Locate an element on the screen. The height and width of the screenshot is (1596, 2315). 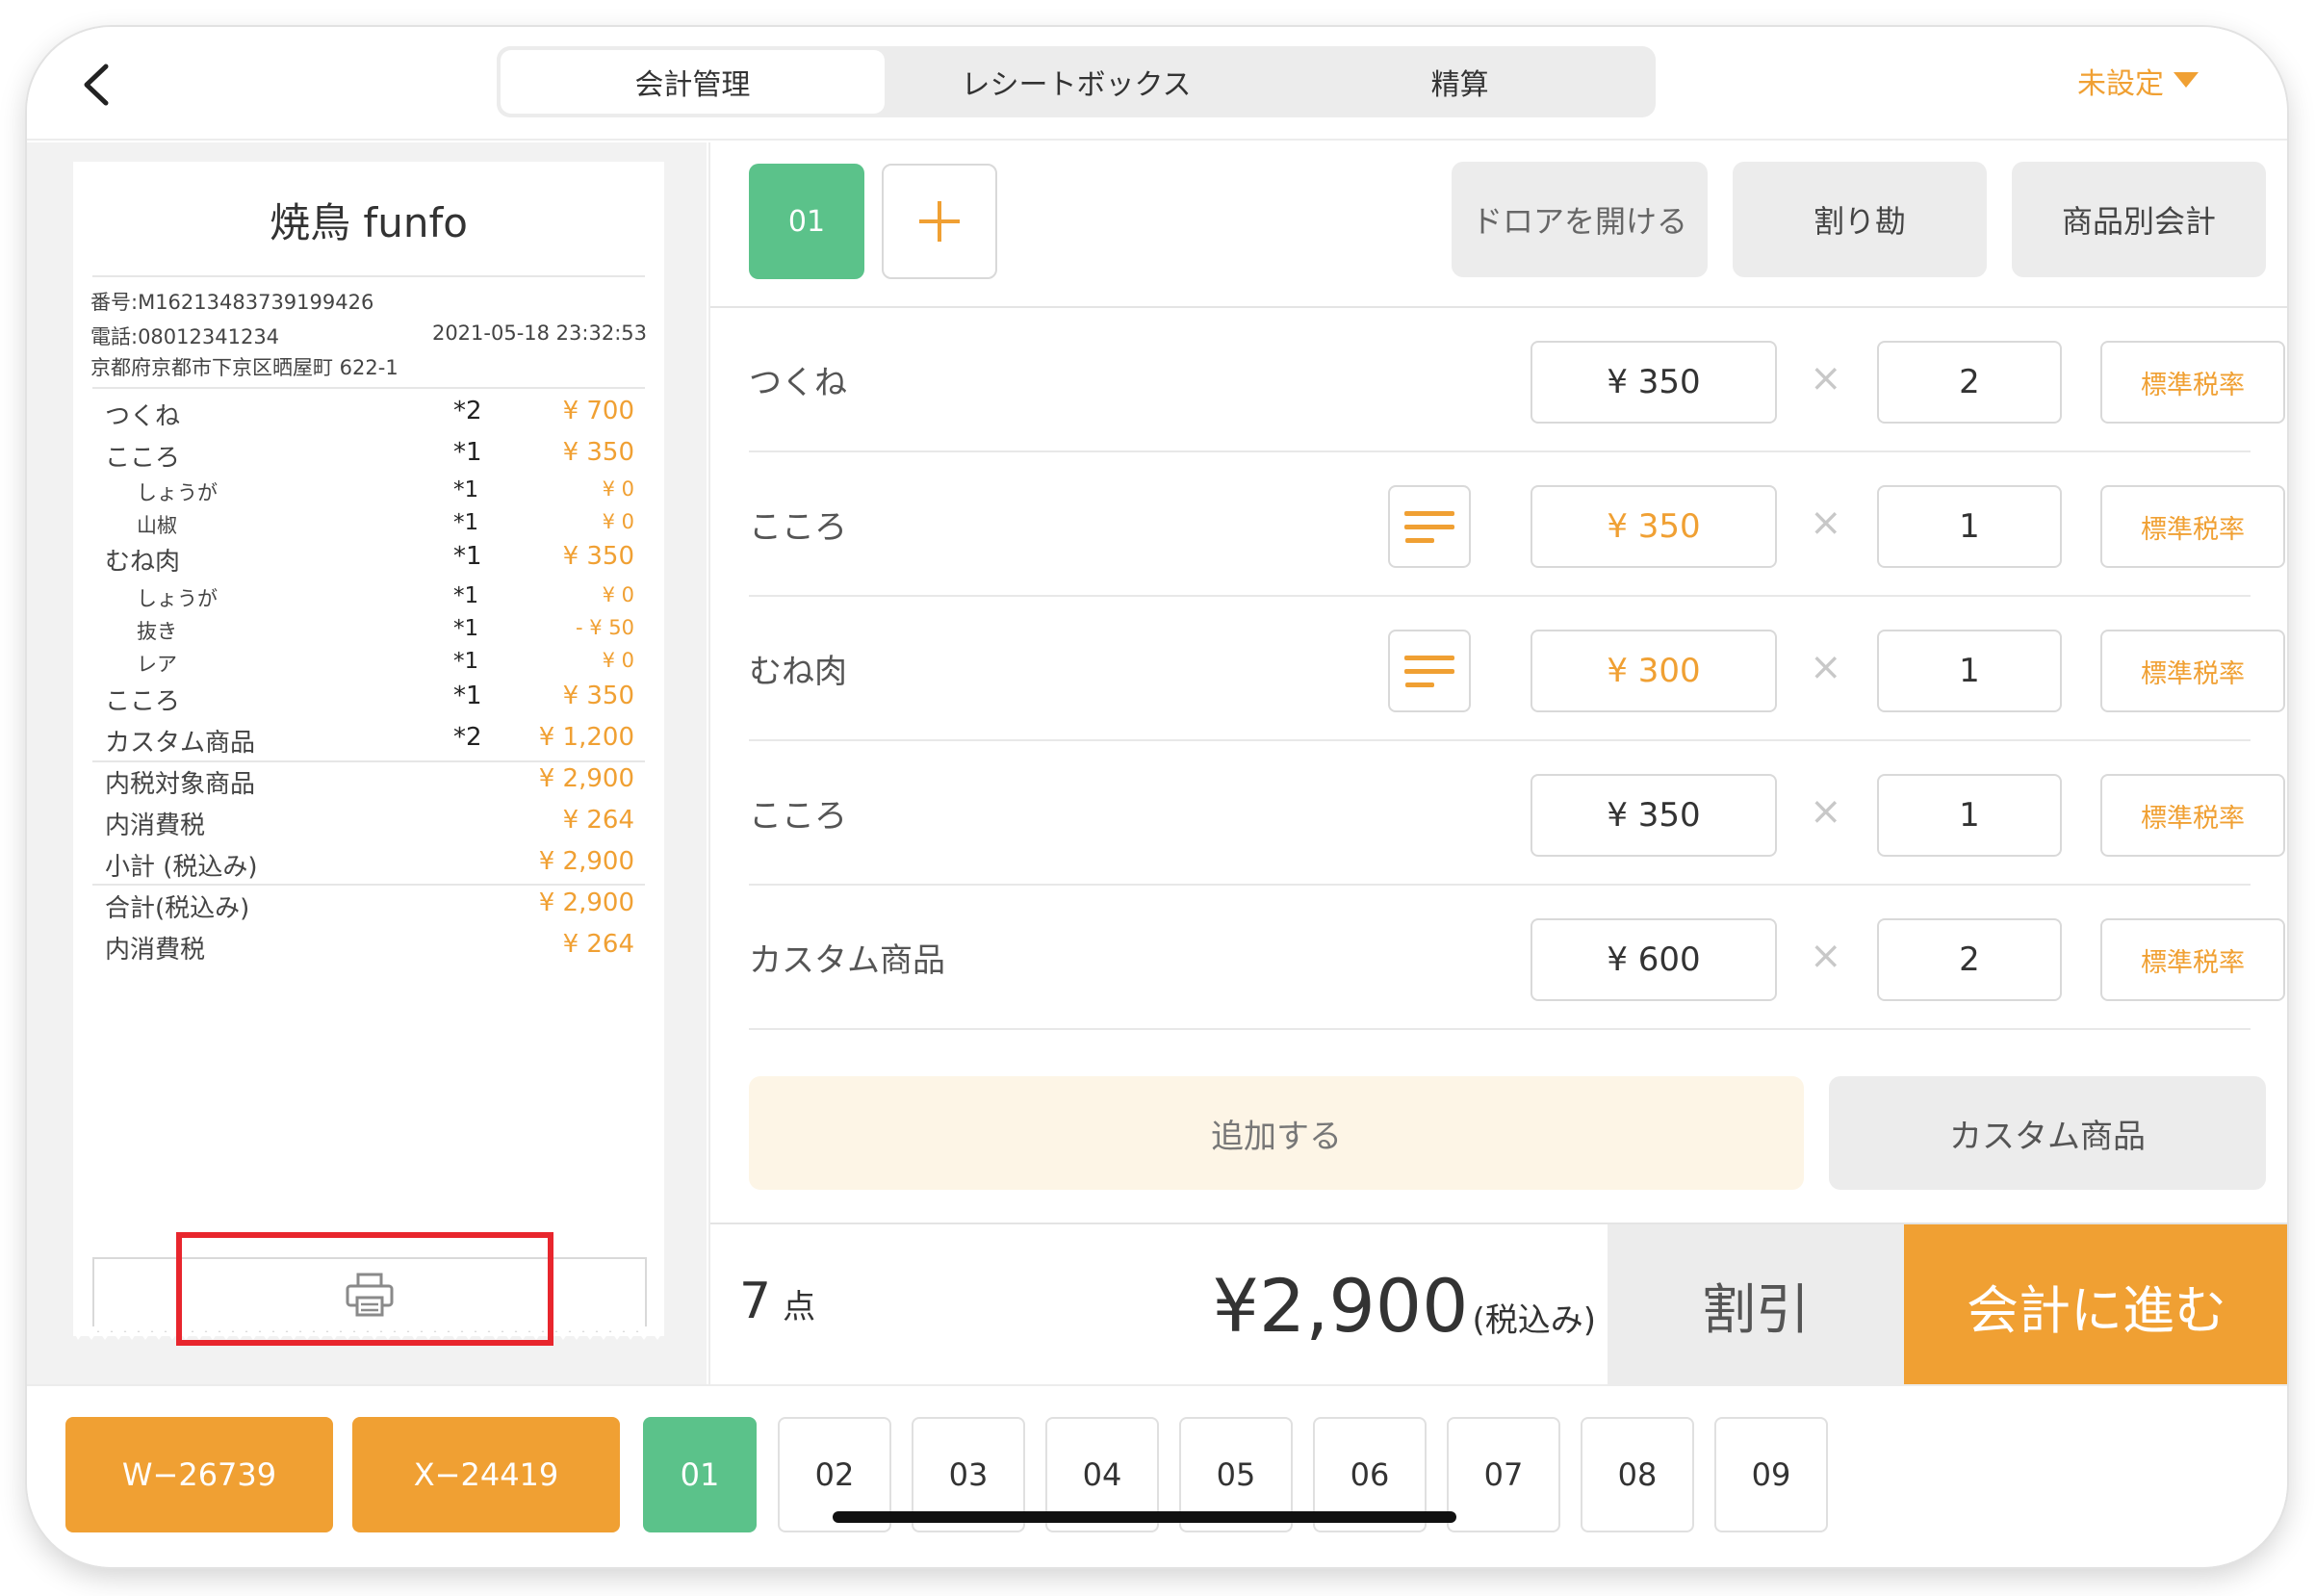
receipt-subline: 抜き *1- ¥ 50 is located at coordinates (385, 629).